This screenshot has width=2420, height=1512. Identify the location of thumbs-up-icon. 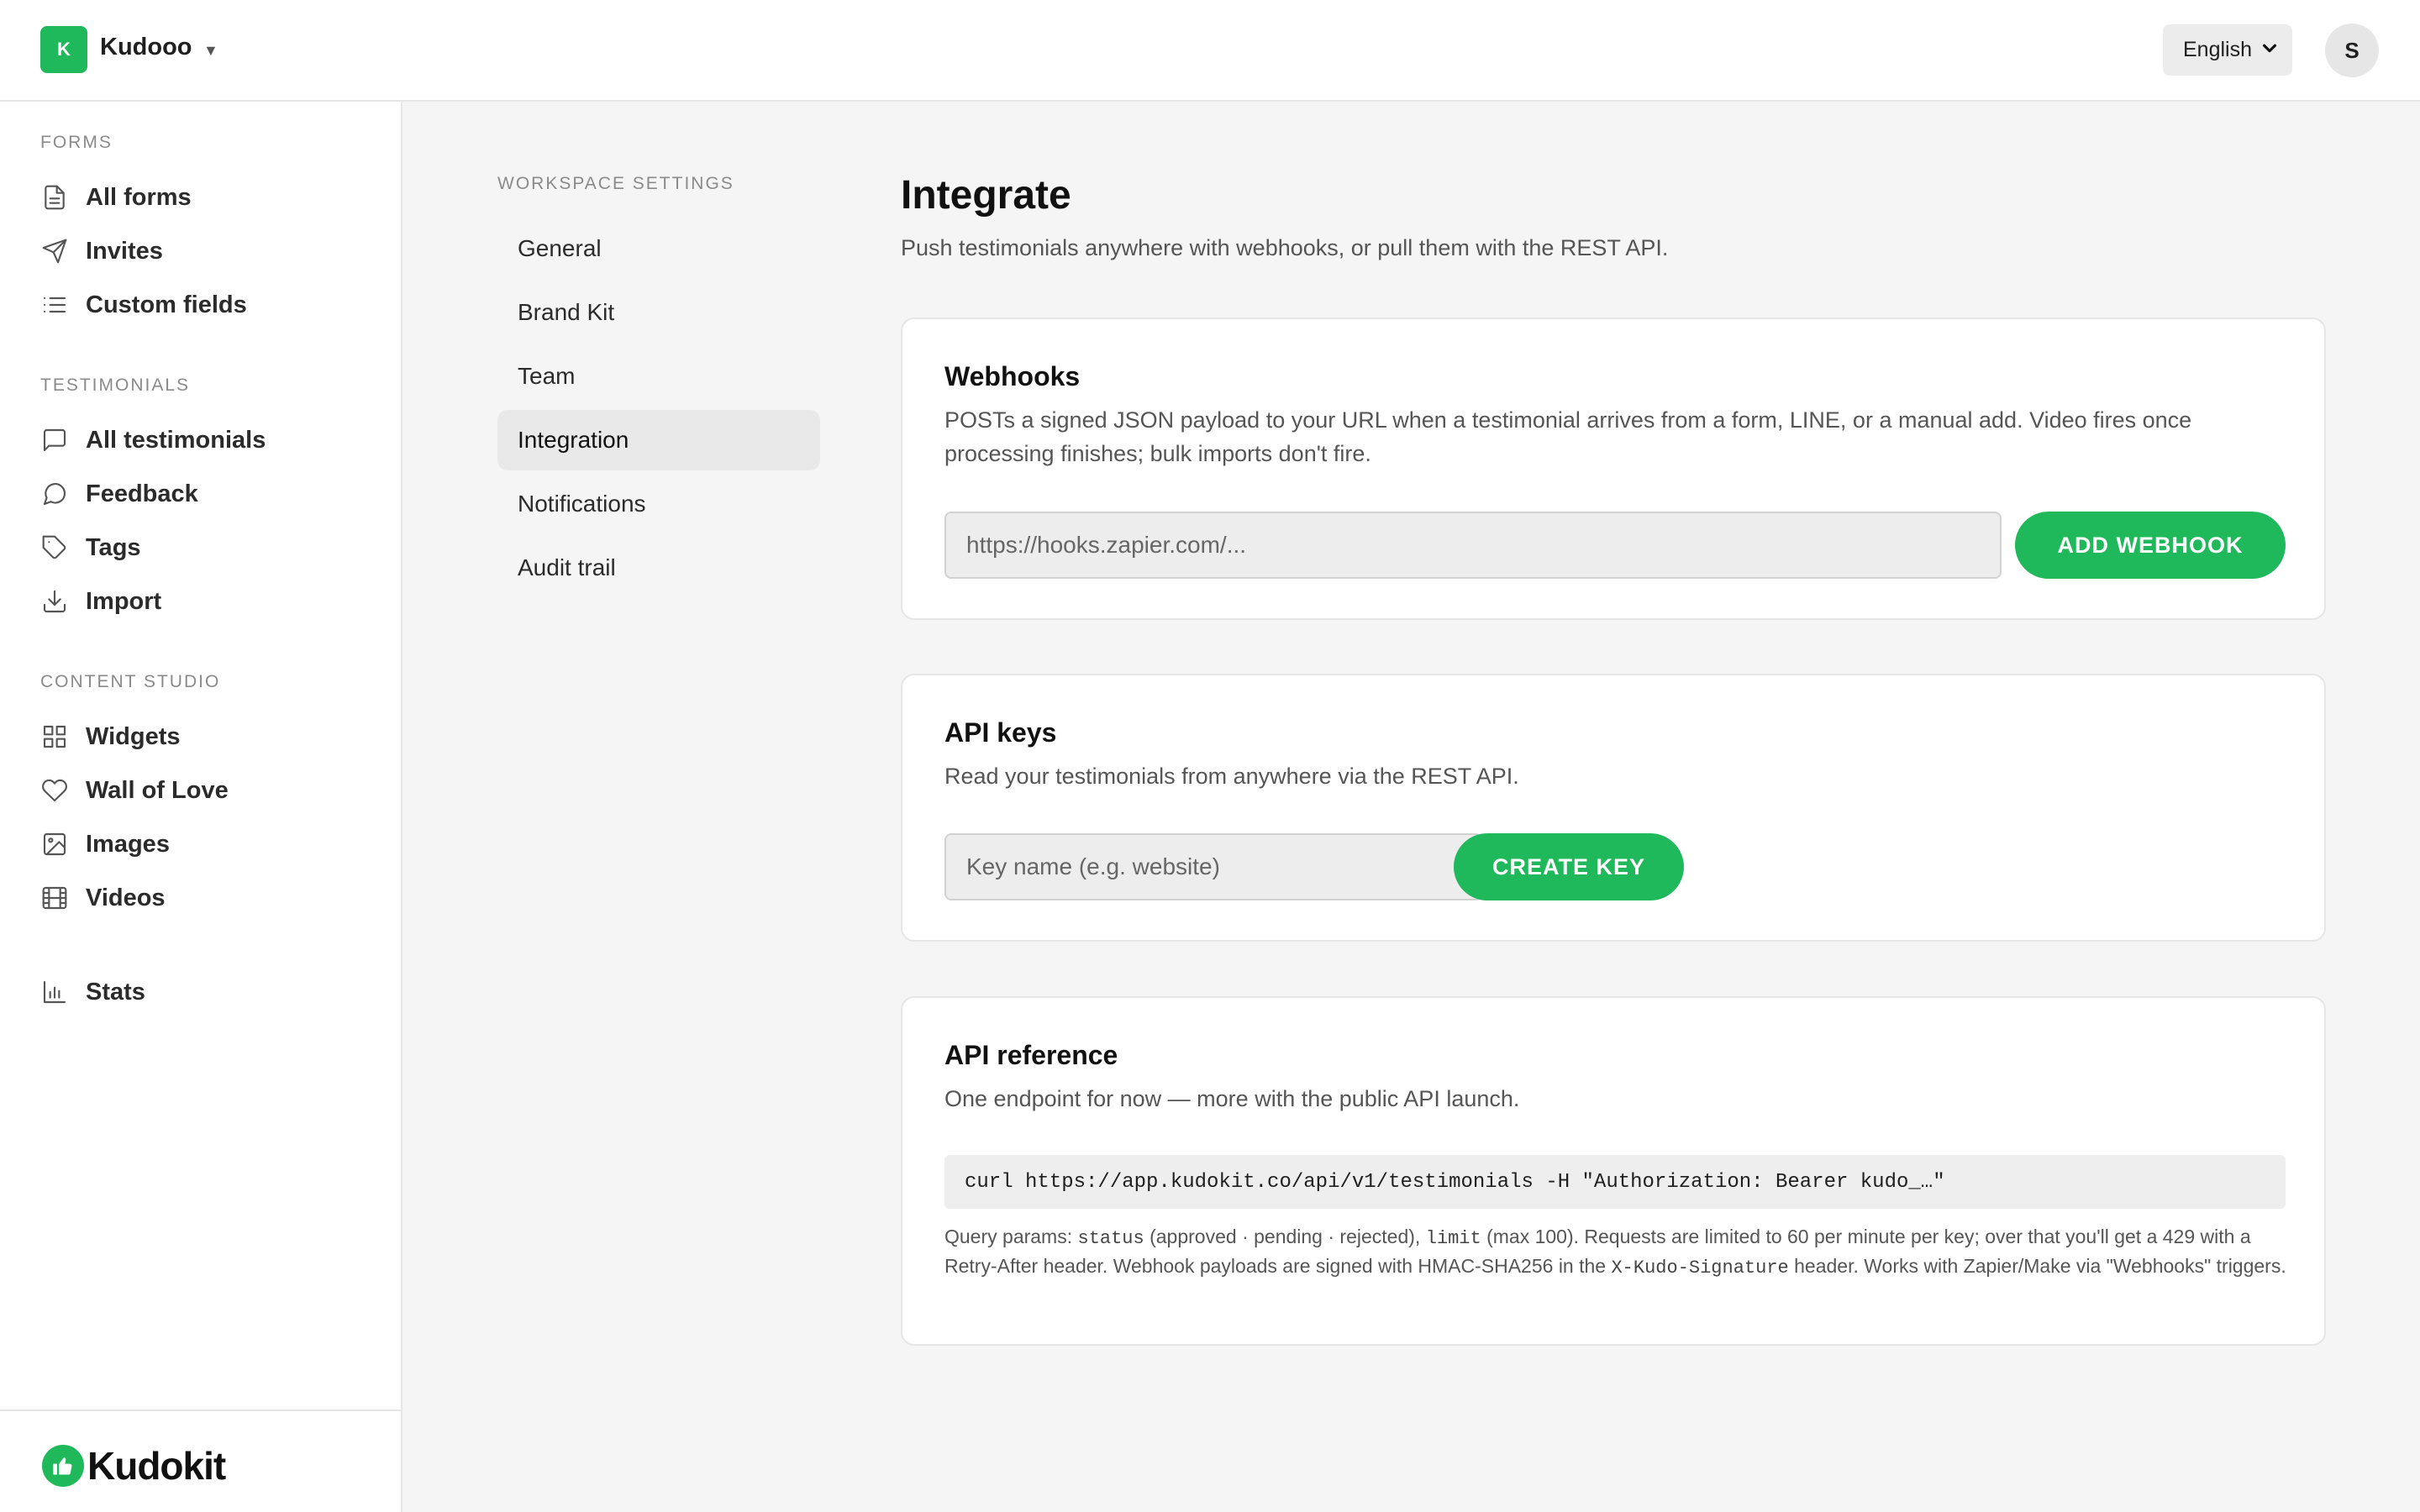
(63, 1466).